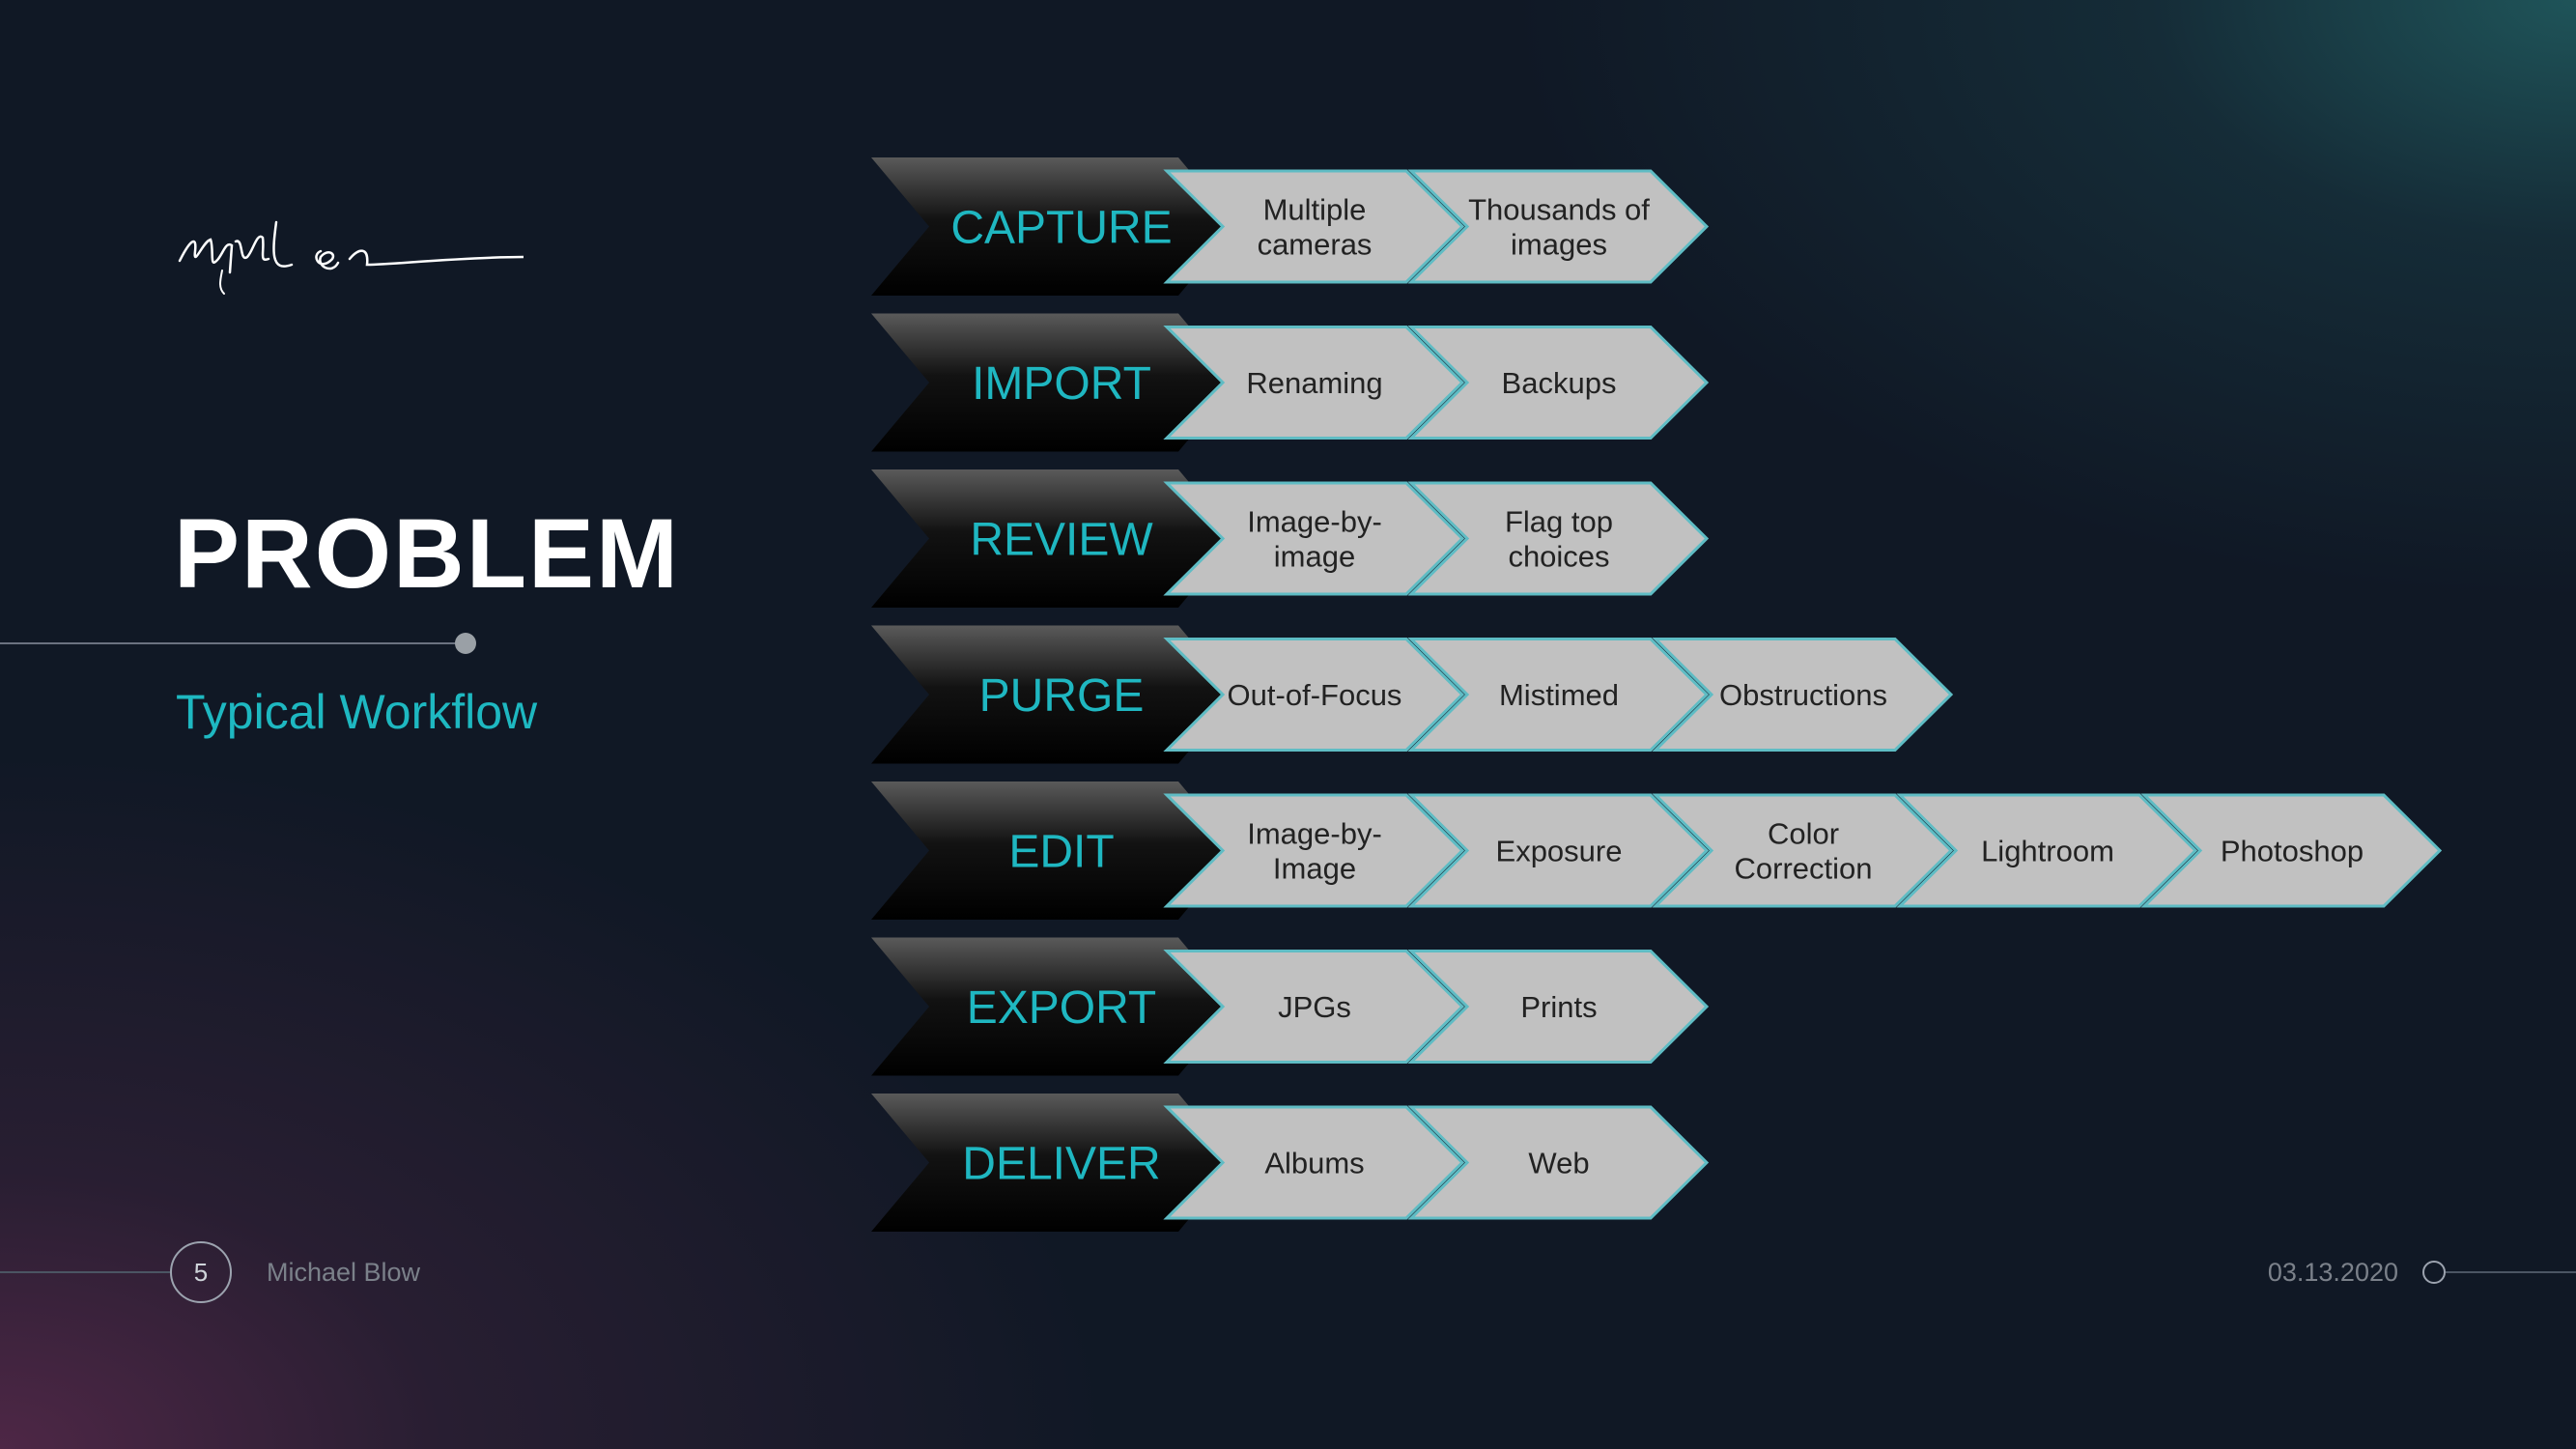 This screenshot has height=1449, width=2576. What do you see at coordinates (1559, 851) in the screenshot?
I see `step-label: Exposure` at bounding box center [1559, 851].